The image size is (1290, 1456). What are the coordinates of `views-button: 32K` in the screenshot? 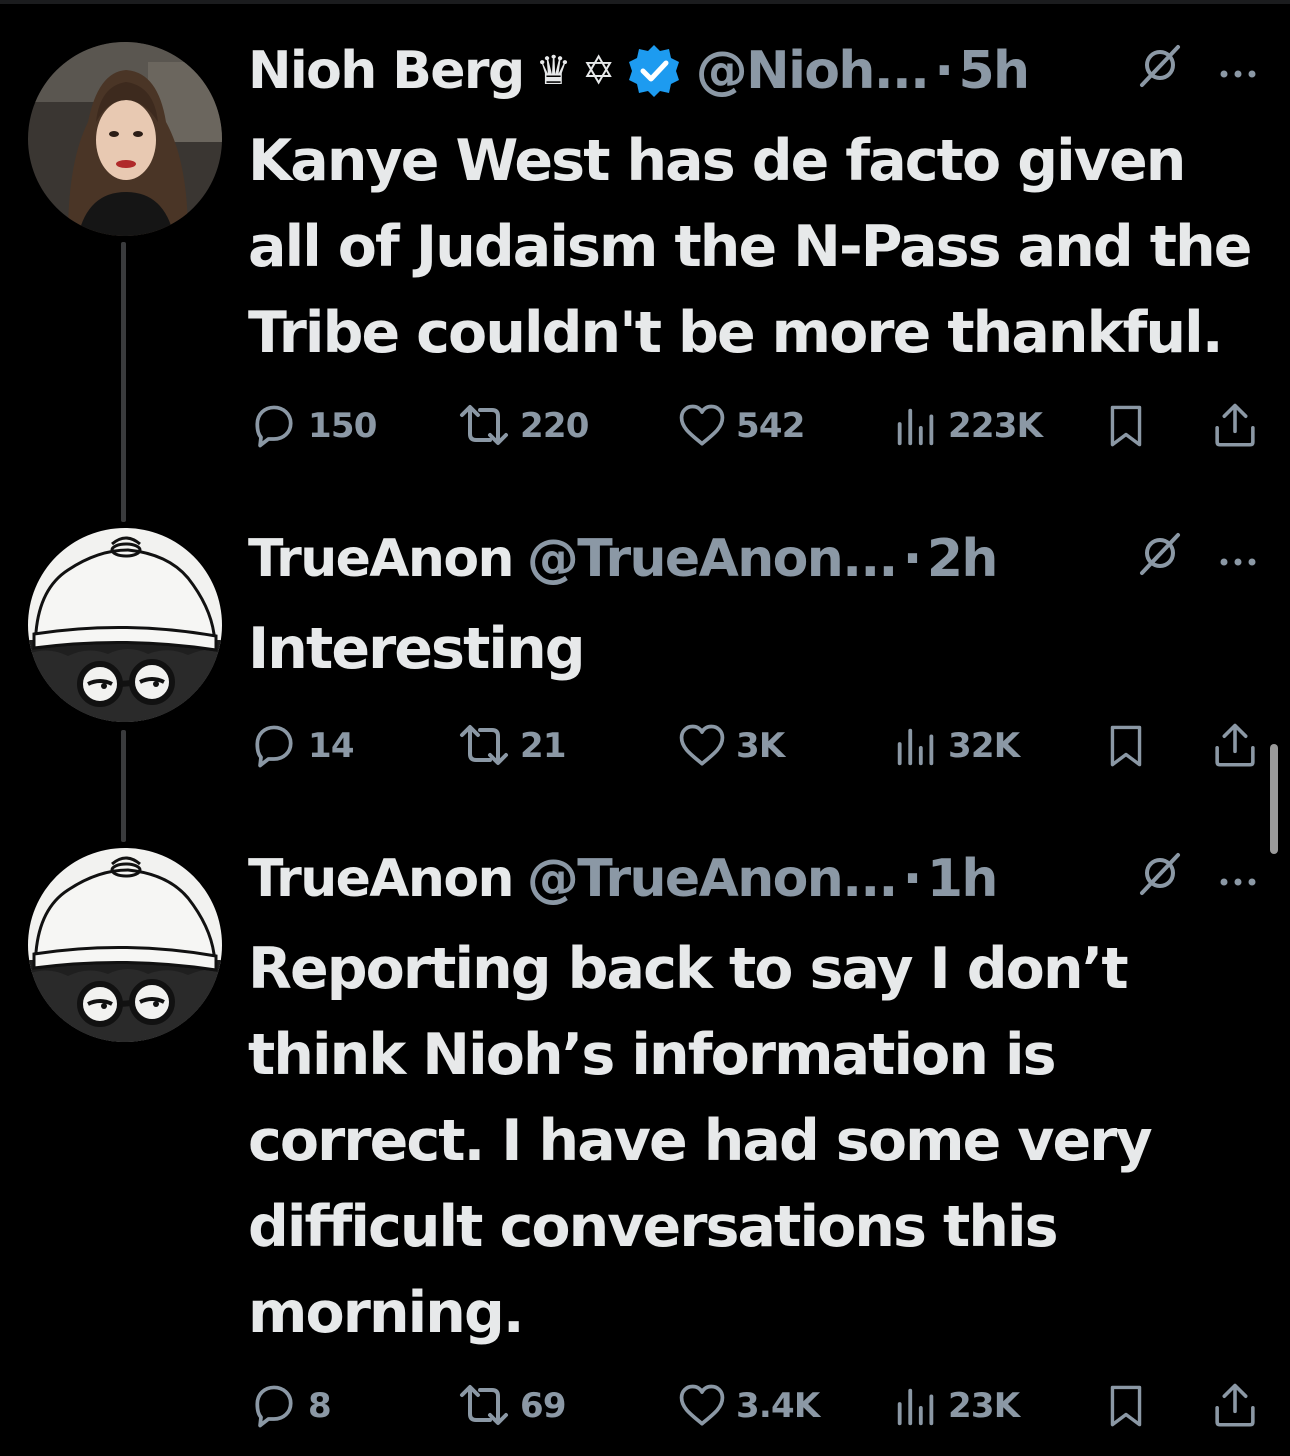 It's located at (956, 746).